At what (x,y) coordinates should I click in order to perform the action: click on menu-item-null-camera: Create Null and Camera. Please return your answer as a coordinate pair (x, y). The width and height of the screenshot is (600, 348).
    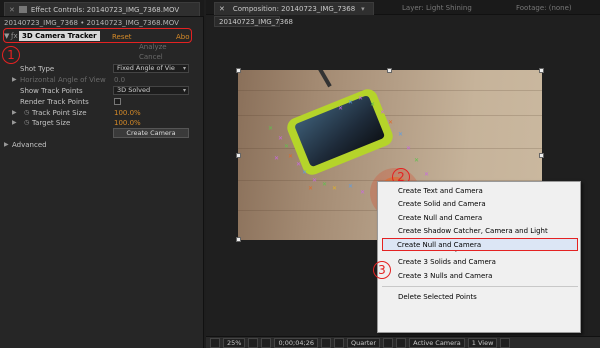
    Looking at the image, I should click on (439, 245).